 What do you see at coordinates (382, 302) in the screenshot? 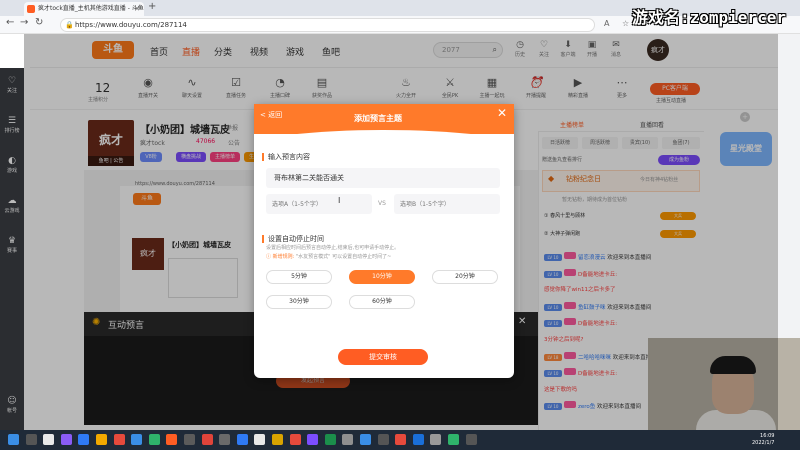
I see `duration-60min: 60分钟` at bounding box center [382, 302].